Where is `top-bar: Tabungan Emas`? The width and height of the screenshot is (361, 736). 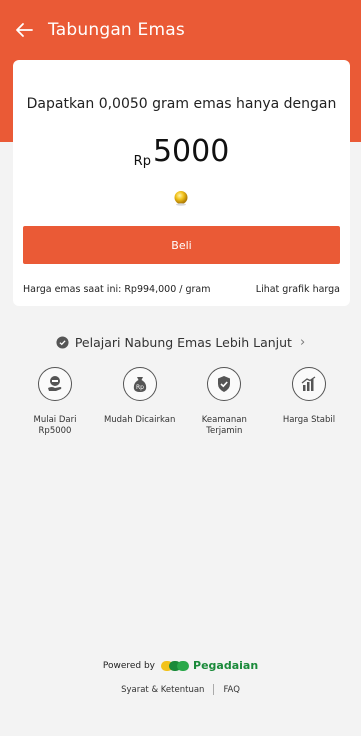 top-bar: Tabungan Emas is located at coordinates (180, 30).